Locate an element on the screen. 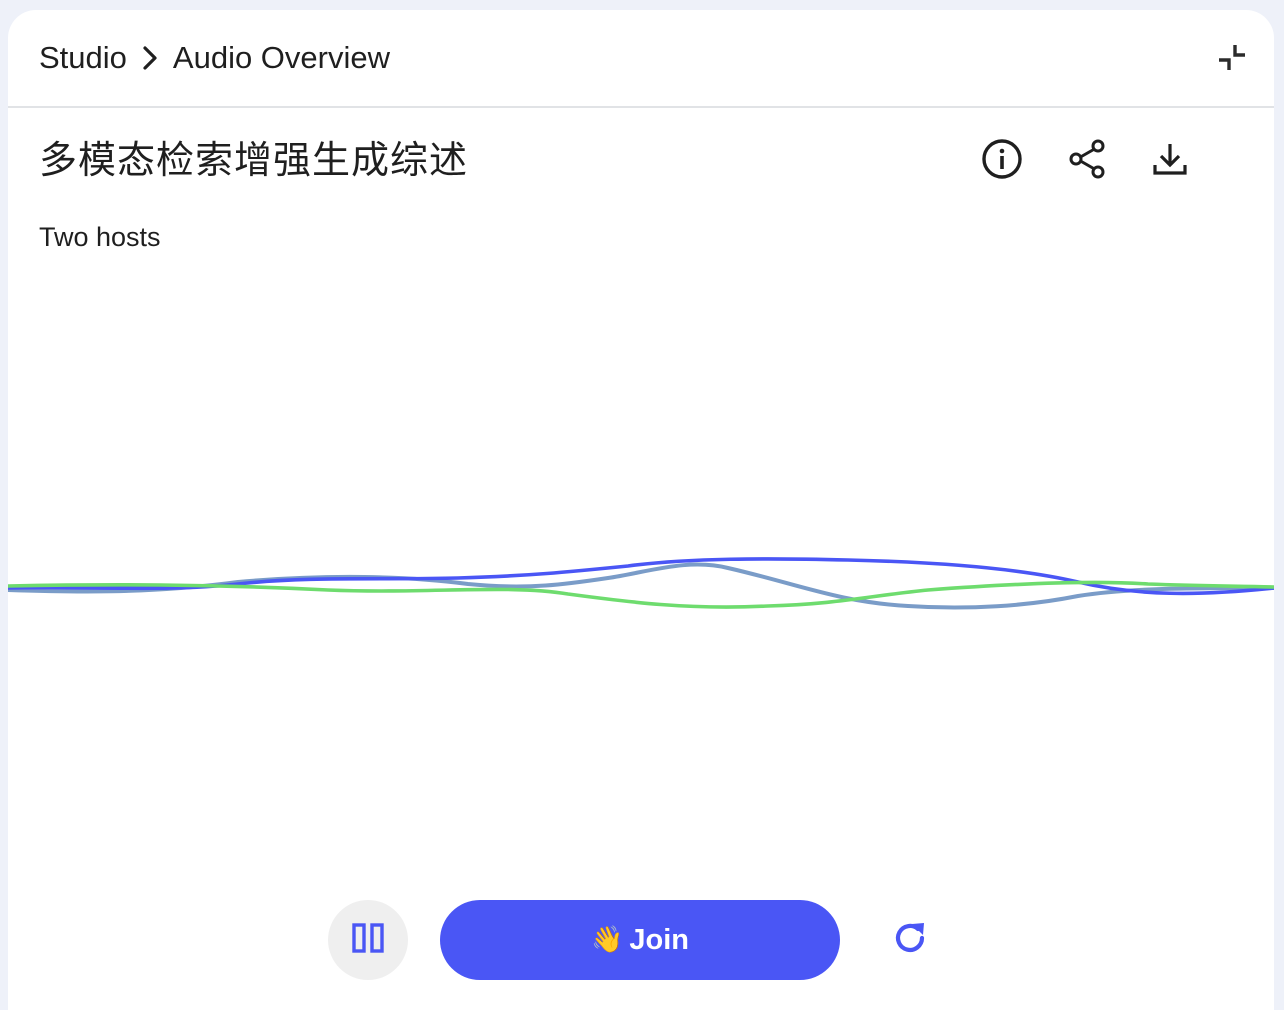 The width and height of the screenshot is (1284, 1010). breadcrumb-current: Audio Overview is located at coordinates (281, 57).